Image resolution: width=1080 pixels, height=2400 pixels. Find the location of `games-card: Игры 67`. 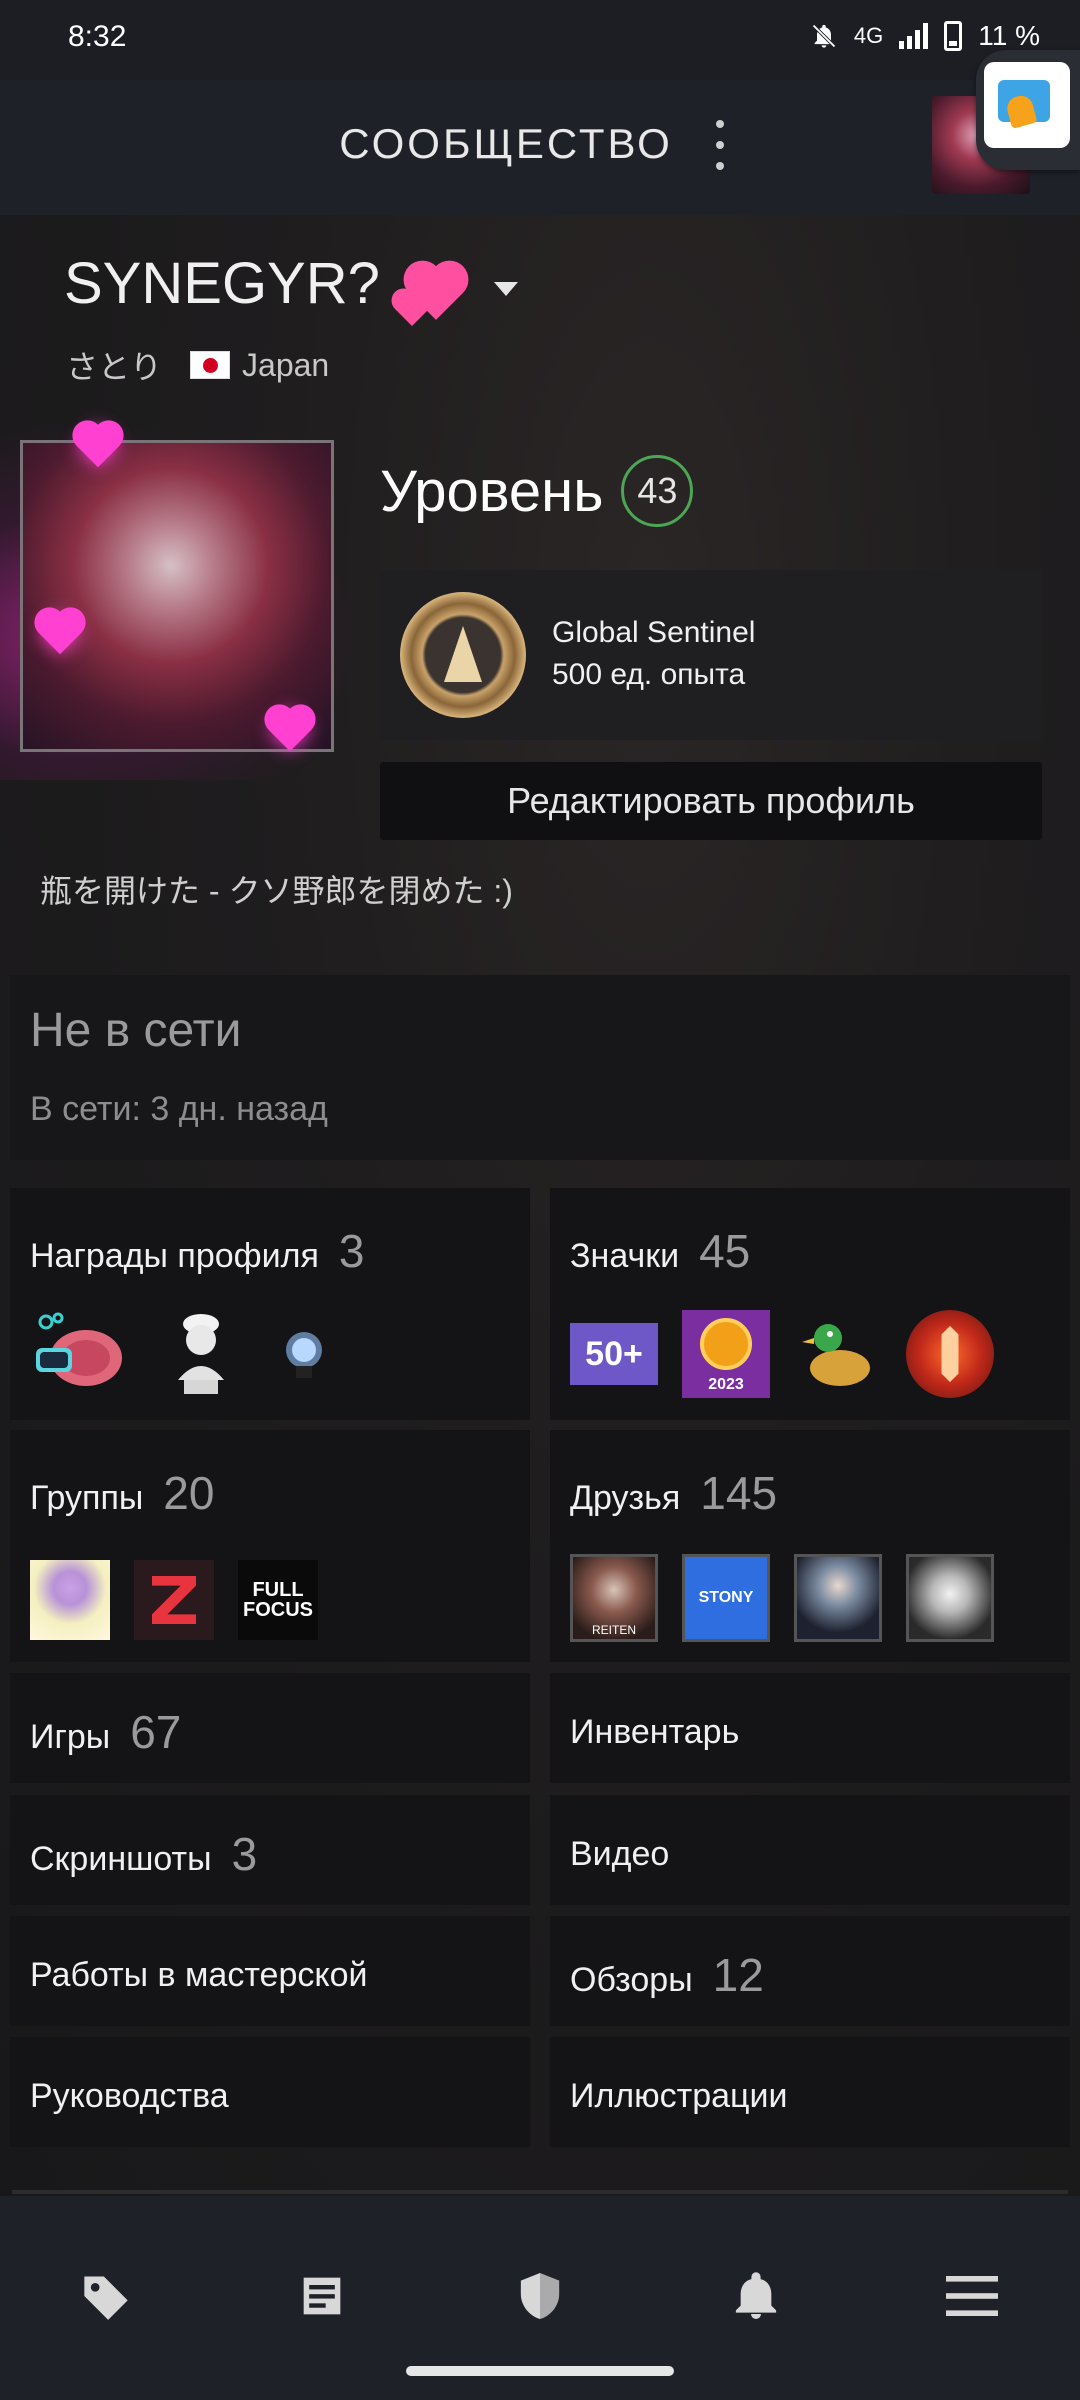

games-card: Игры 67 is located at coordinates (270, 1728).